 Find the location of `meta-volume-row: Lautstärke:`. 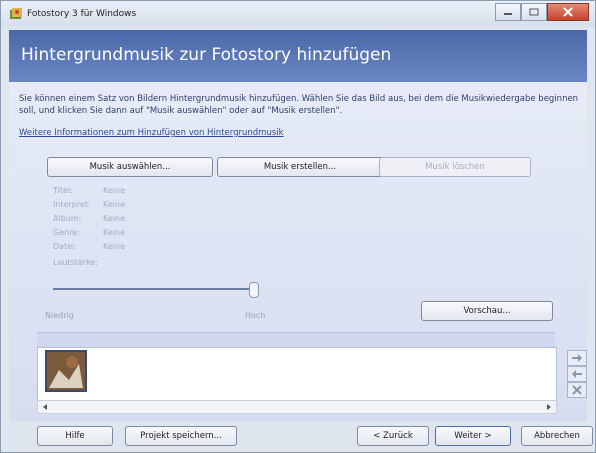

meta-volume-row: Lautstärke: is located at coordinates (75, 262).